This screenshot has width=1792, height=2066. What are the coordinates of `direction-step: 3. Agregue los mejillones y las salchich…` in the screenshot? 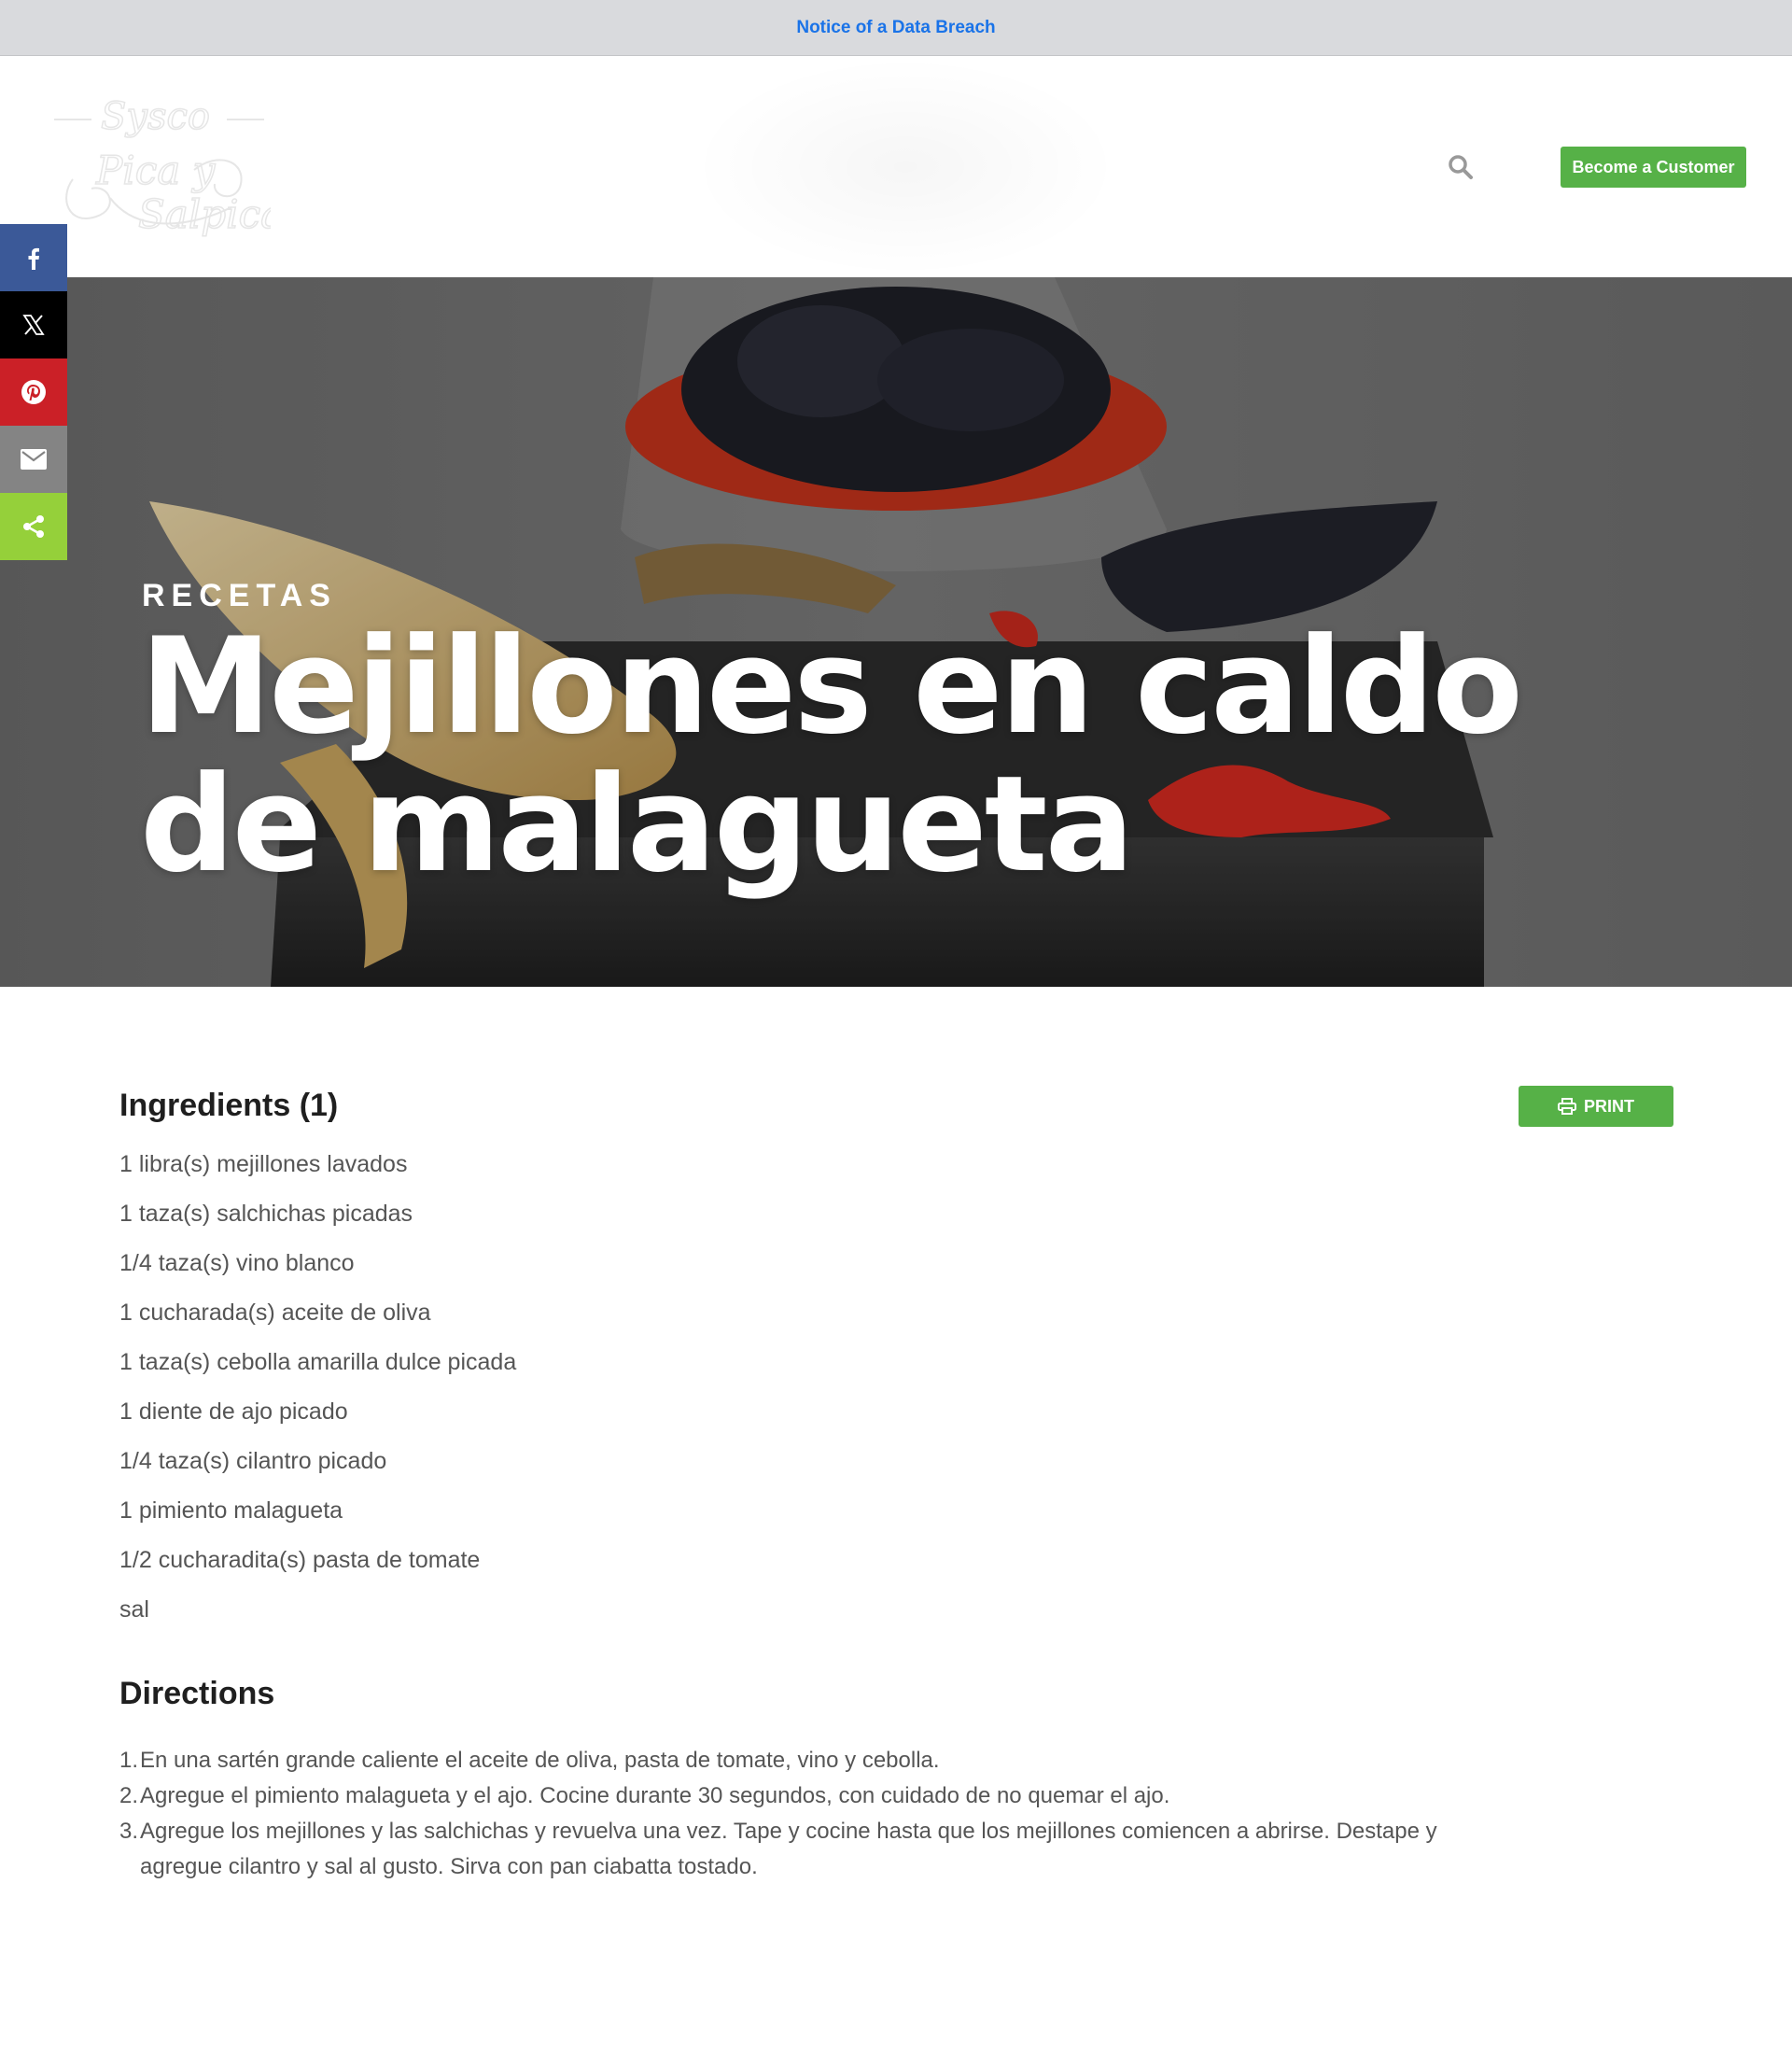 It's located at (819, 1849).